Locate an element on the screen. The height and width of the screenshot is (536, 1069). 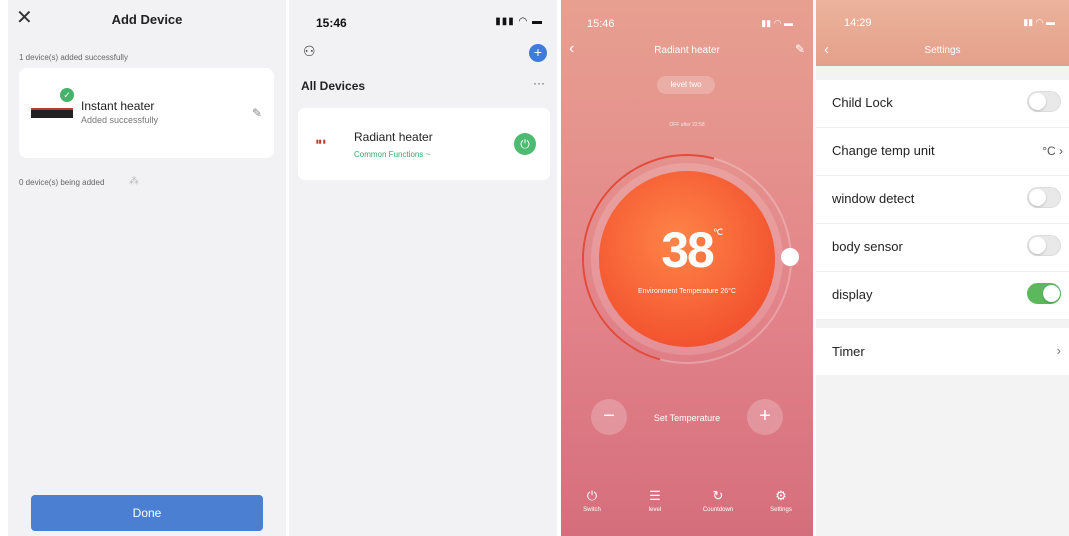
setting-label: window detect is located at coordinates (873, 198).